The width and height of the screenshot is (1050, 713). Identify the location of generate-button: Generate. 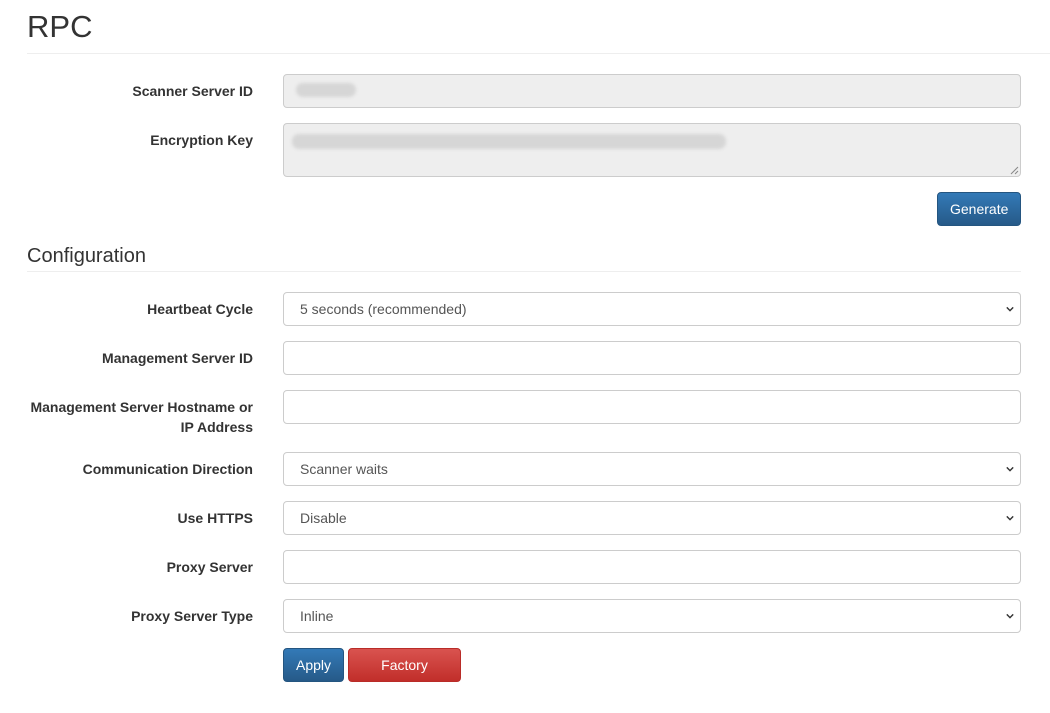
(979, 209).